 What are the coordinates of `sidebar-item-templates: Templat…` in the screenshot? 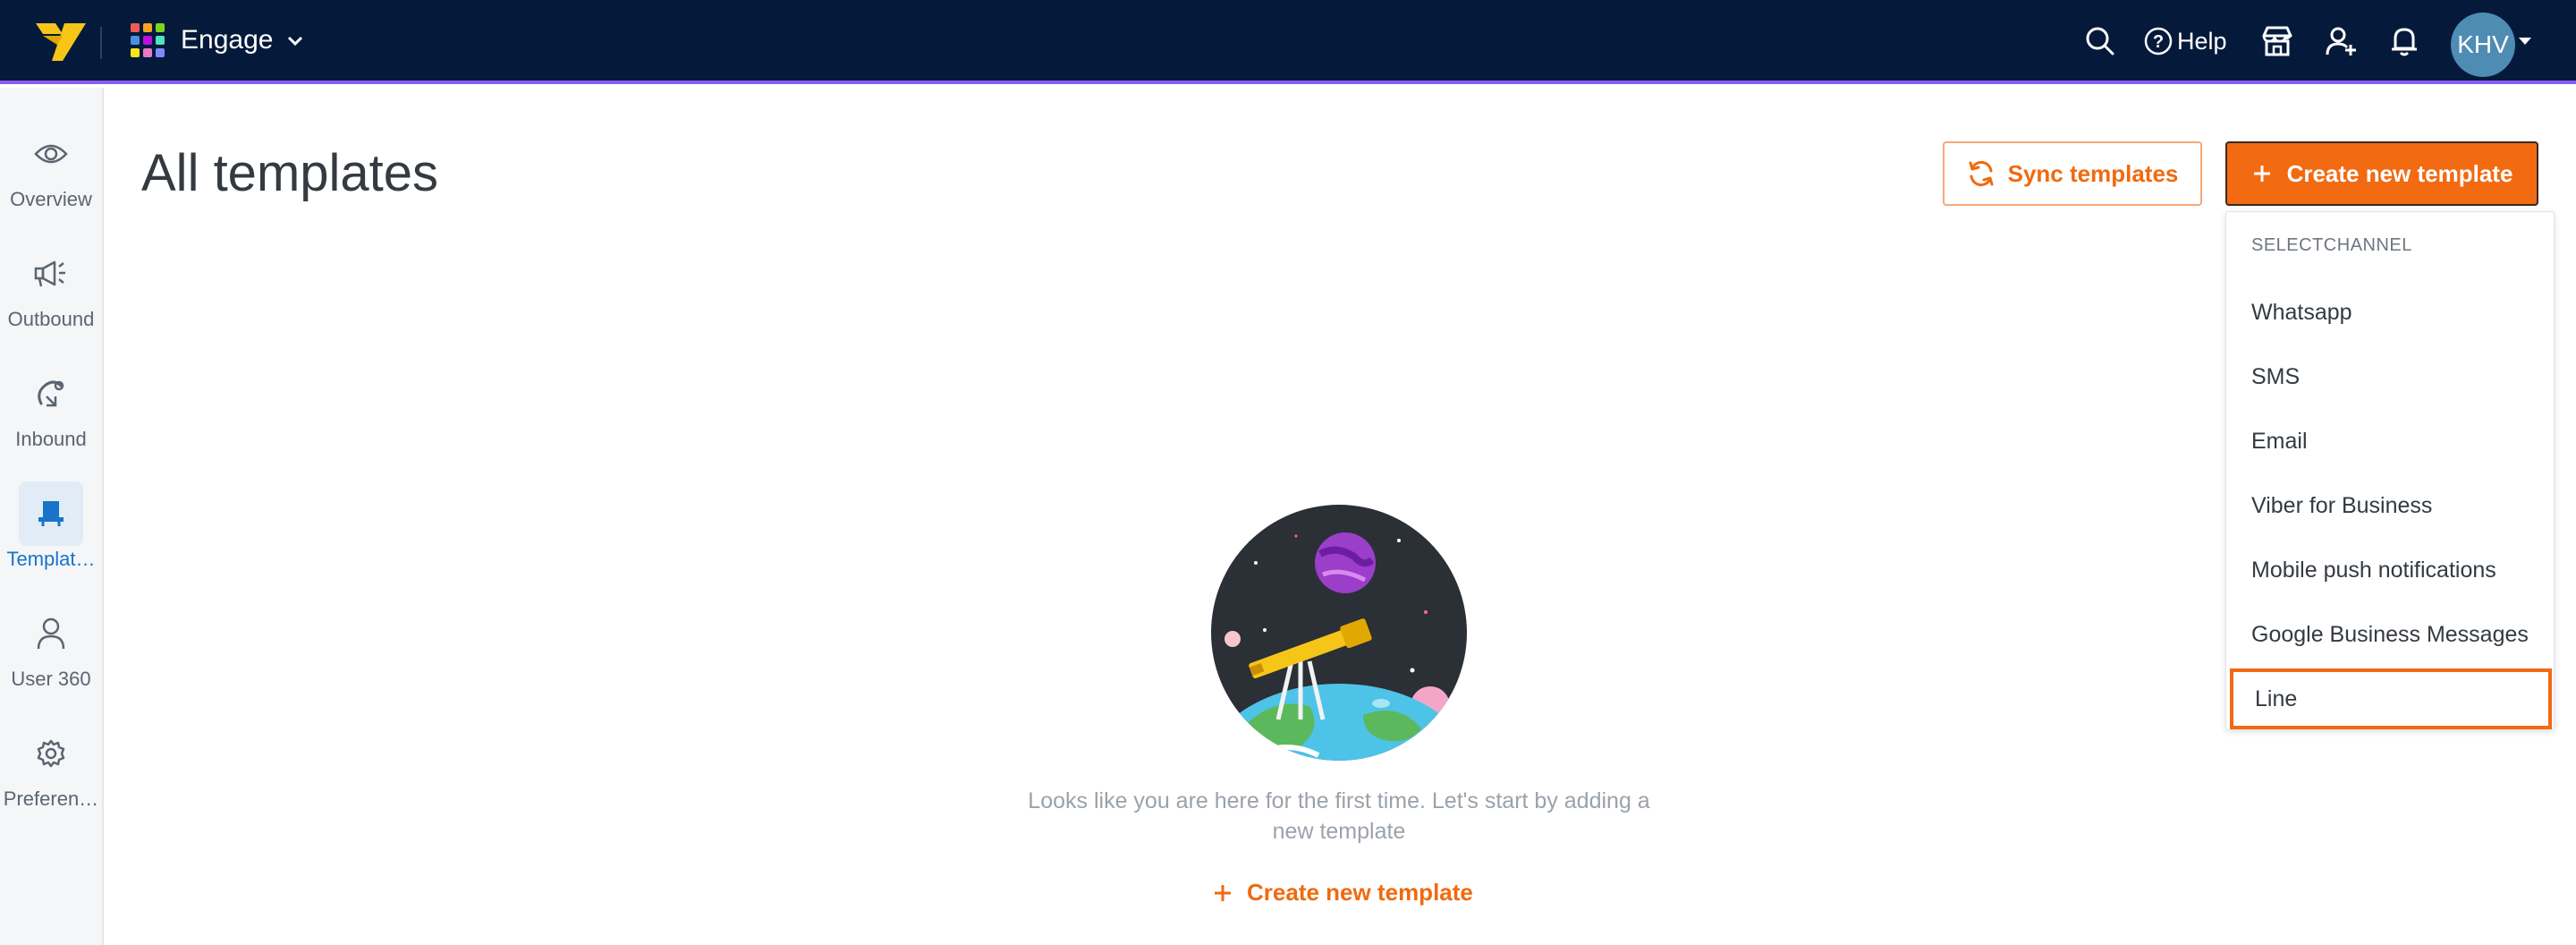 It's located at (51, 519).